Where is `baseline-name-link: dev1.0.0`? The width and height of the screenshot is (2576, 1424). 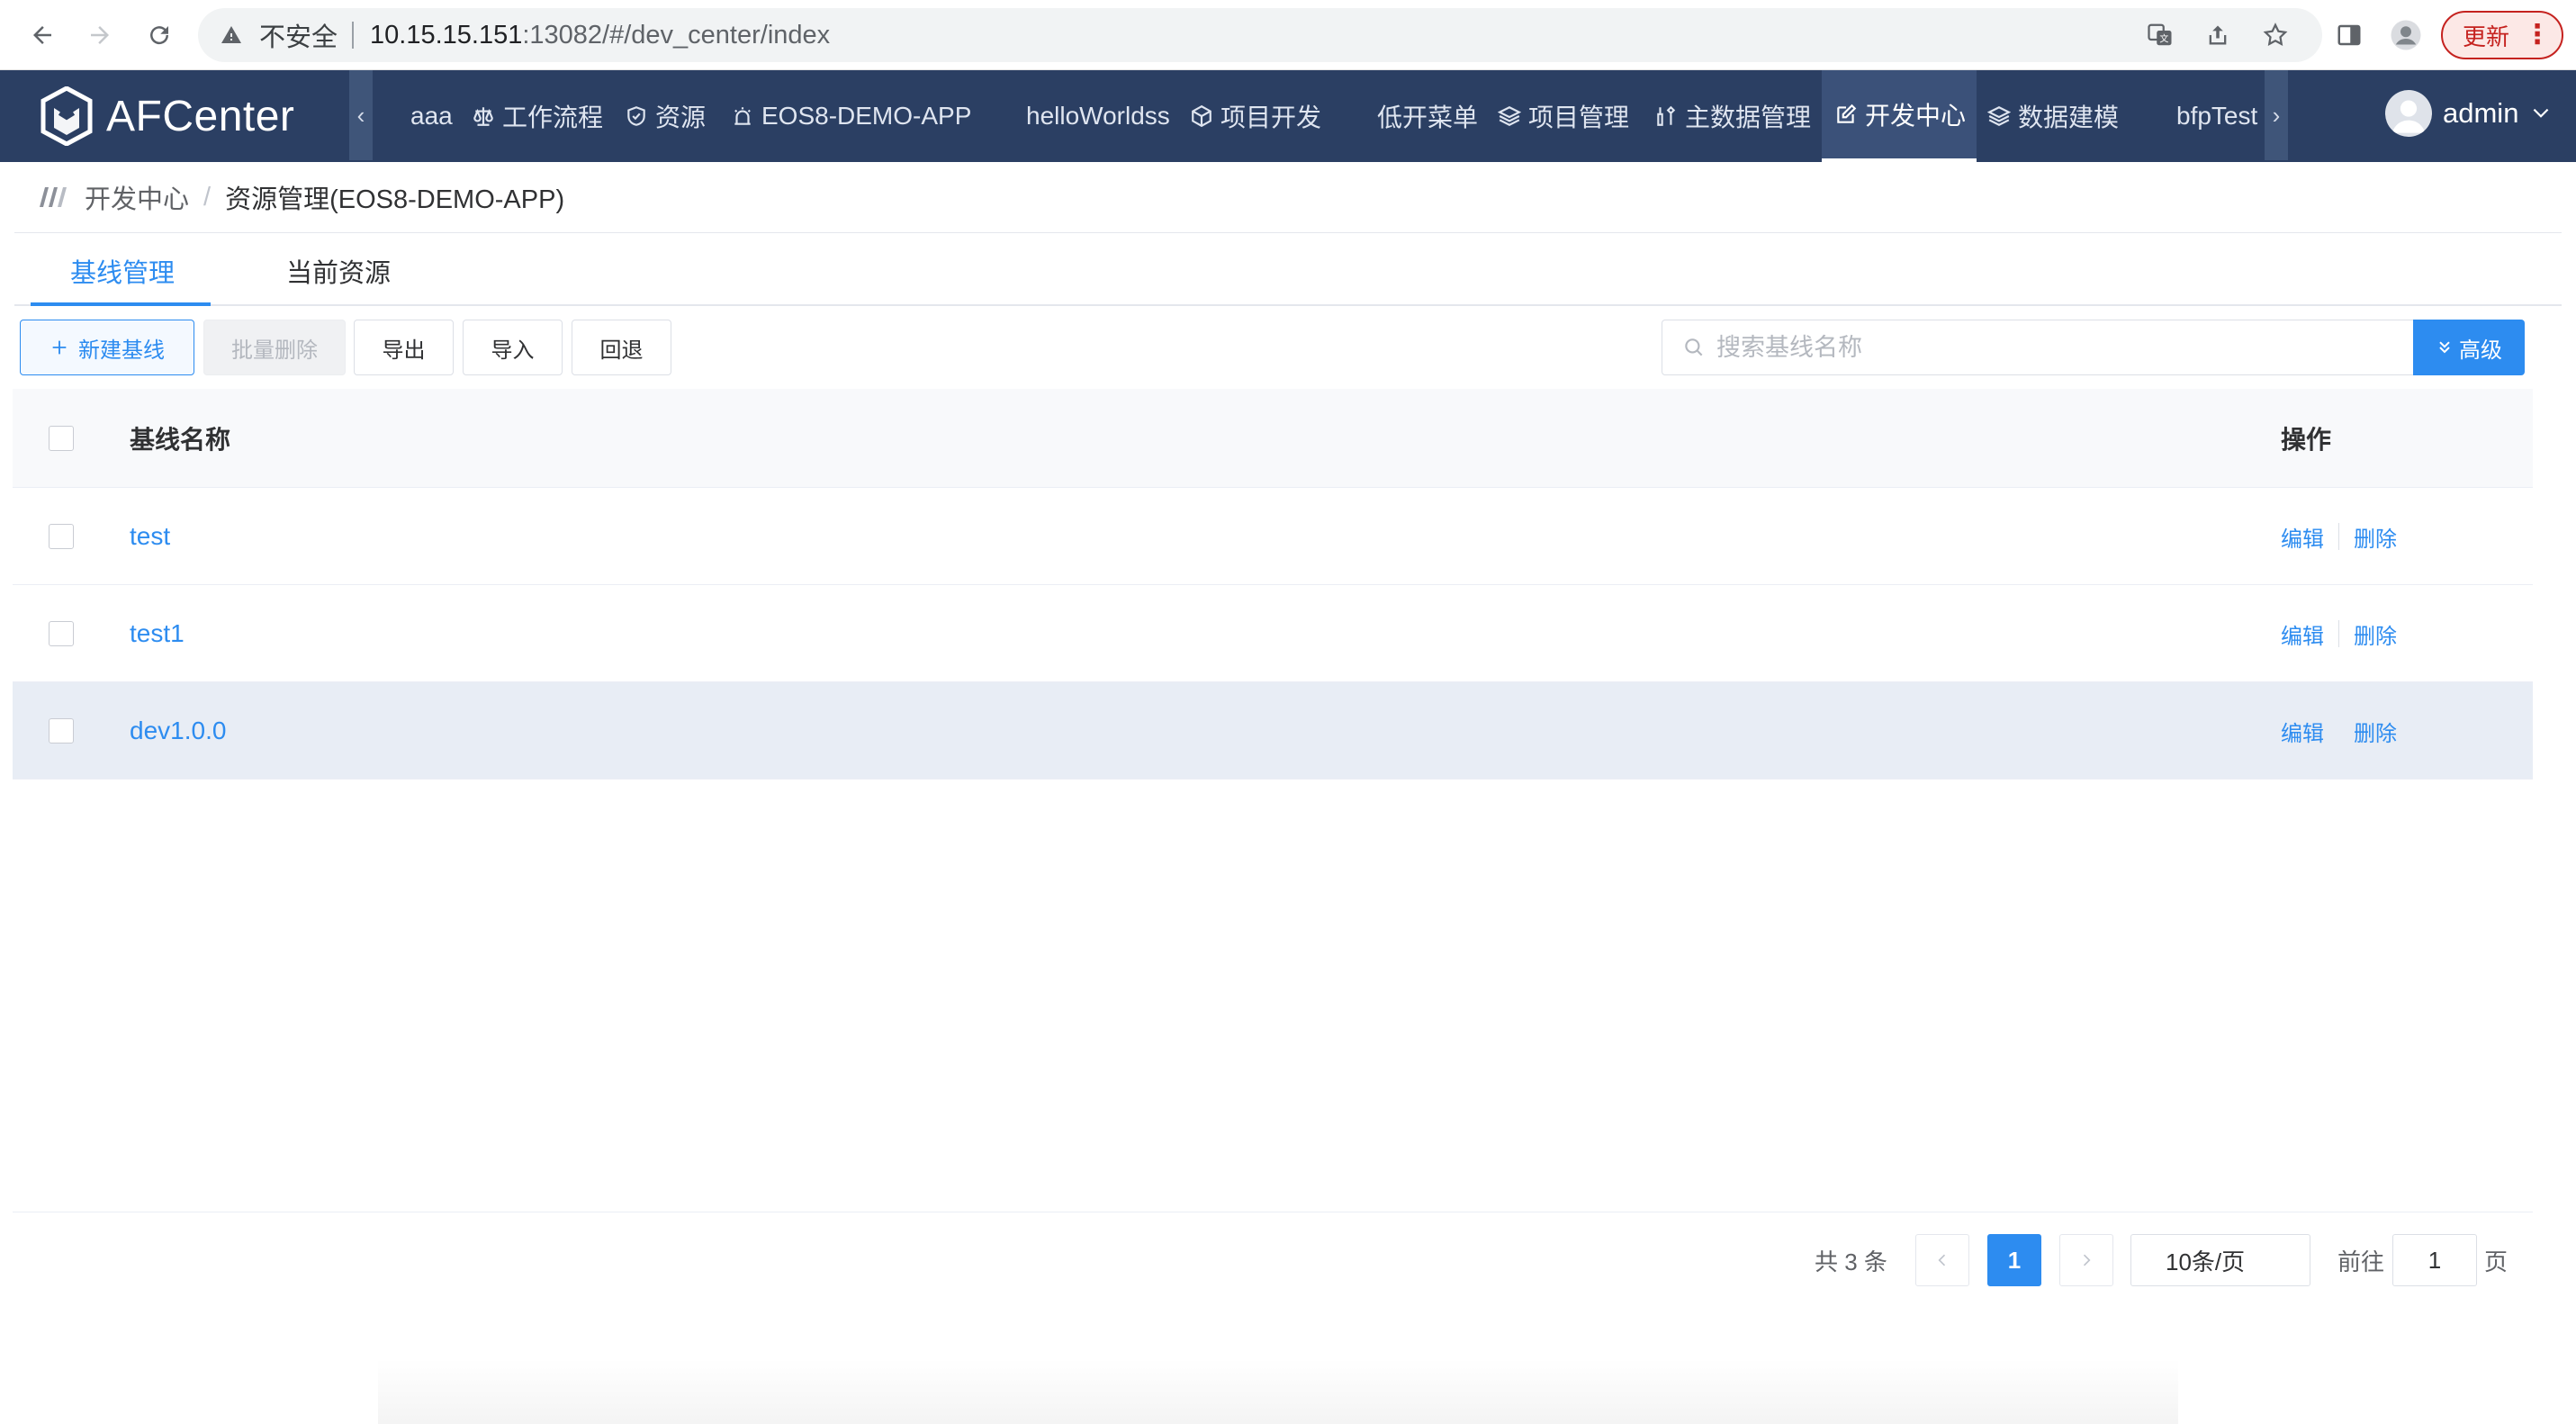
baseline-name-link: dev1.0.0 is located at coordinates (178, 731).